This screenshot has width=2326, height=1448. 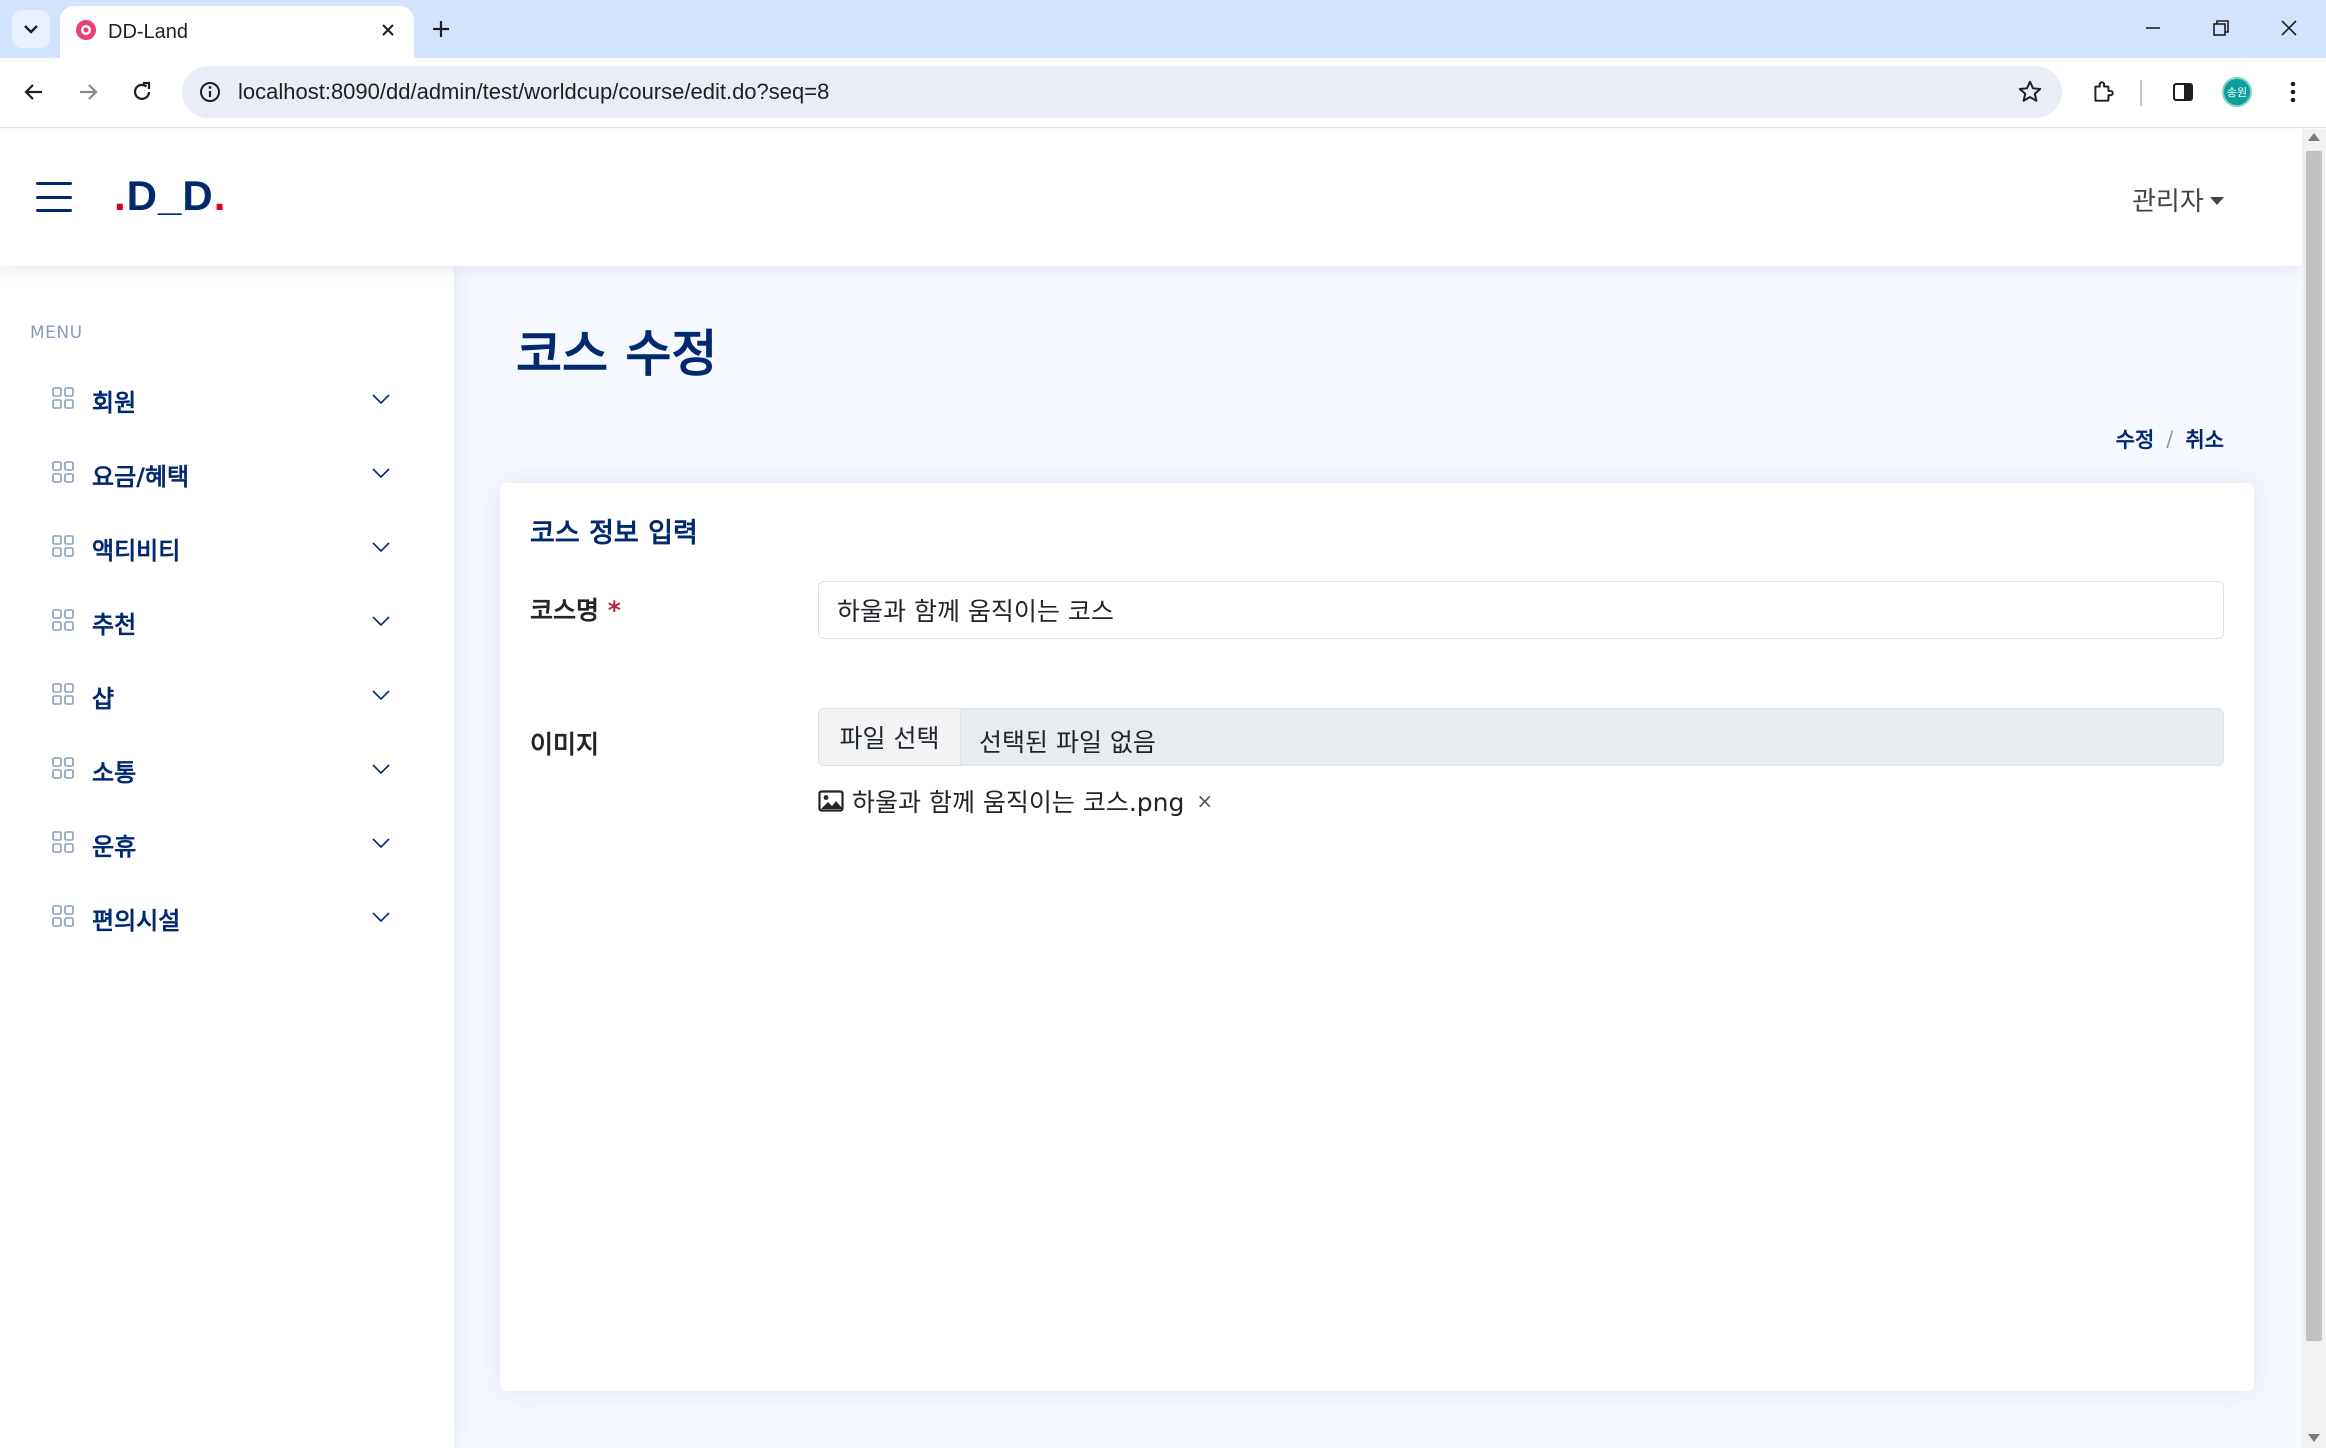 What do you see at coordinates (2216, 200) in the screenshot?
I see `caret-down-icon` at bounding box center [2216, 200].